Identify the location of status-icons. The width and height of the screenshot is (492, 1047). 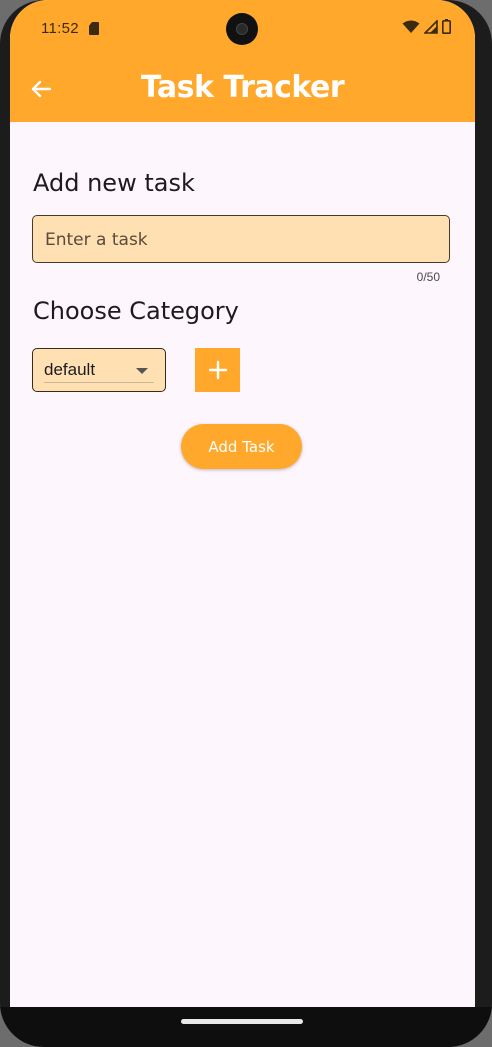
(426, 26).